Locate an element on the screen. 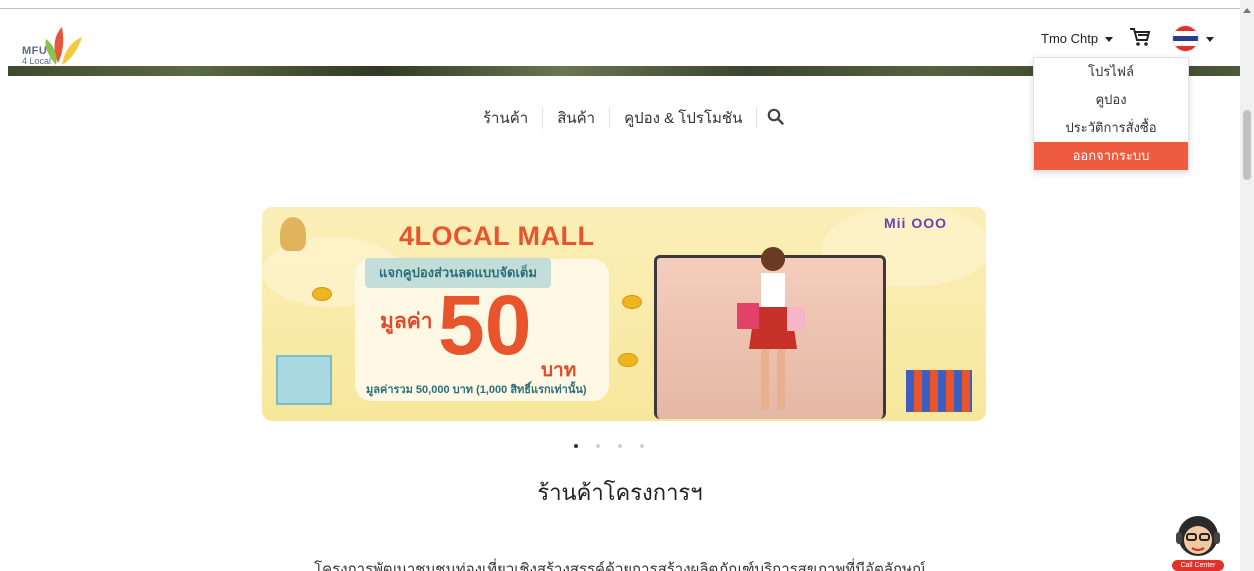 This screenshot has height=571, width=1254. main-nav: ร้านค้า สินค้า คูปอง & โปรโมชัน is located at coordinates (631, 118).